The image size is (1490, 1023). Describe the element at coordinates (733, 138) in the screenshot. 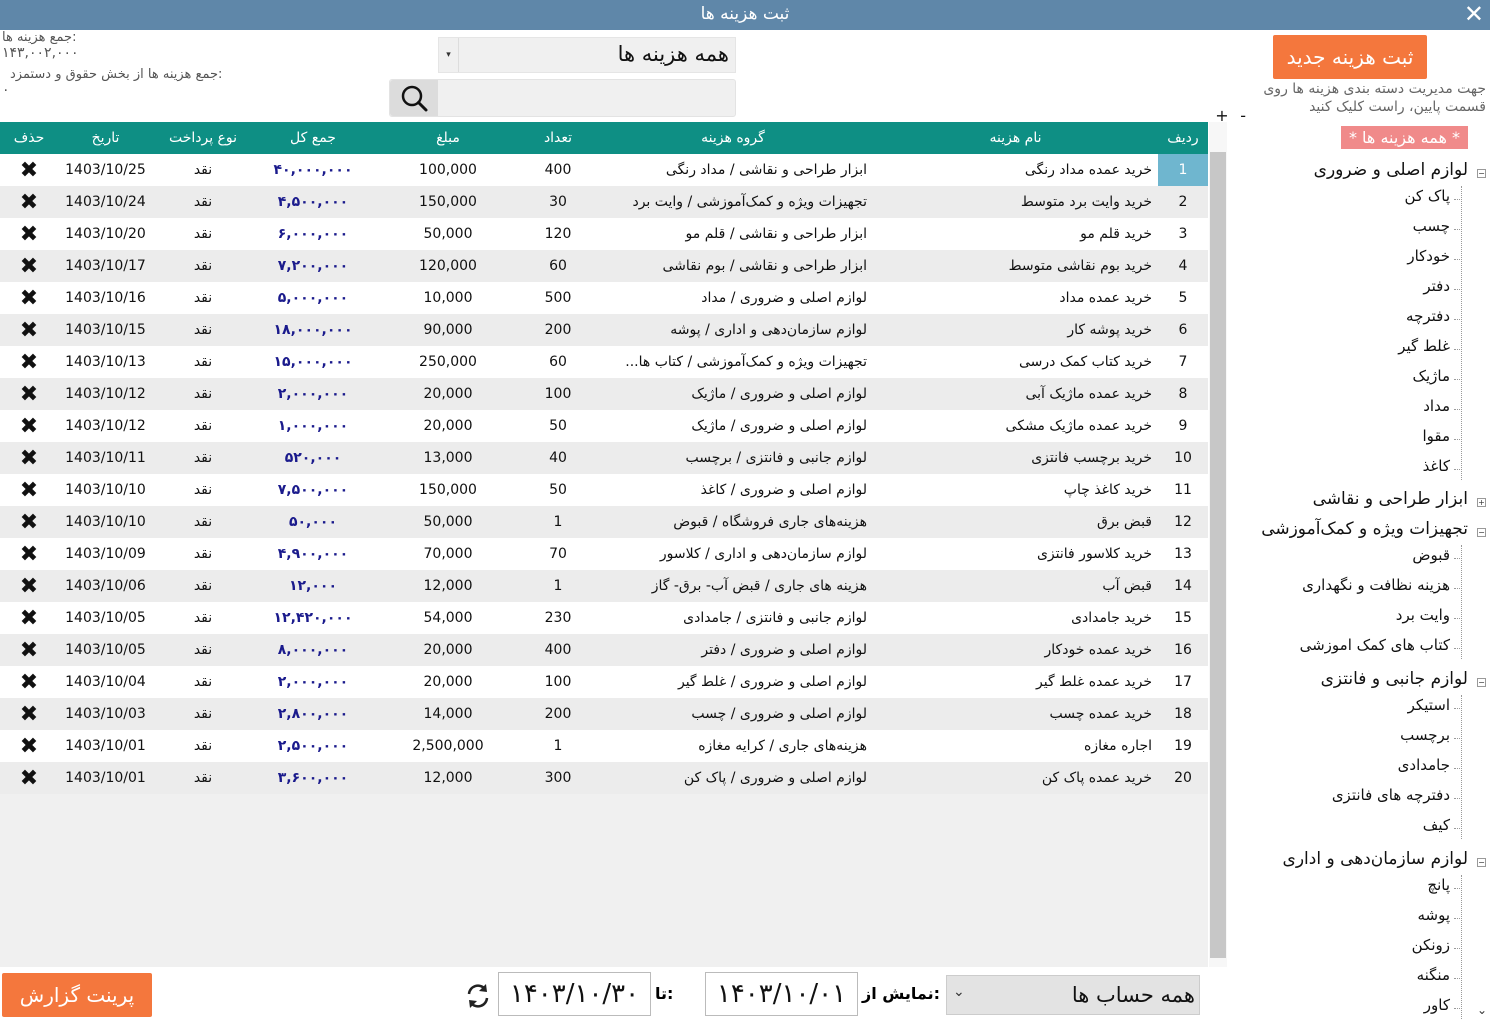

I see `header-group: گروه هزینه` at that location.